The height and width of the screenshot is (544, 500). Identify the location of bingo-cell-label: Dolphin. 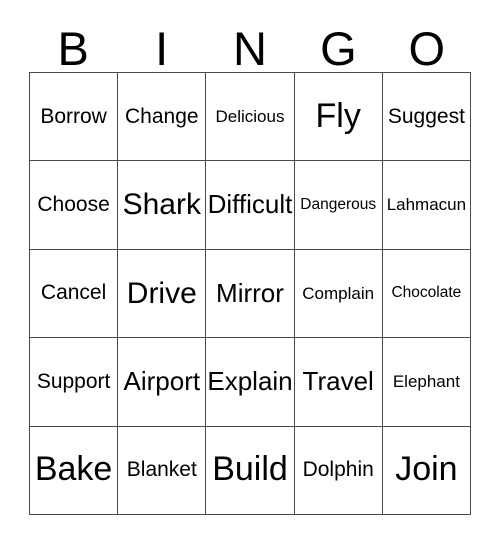
(338, 470).